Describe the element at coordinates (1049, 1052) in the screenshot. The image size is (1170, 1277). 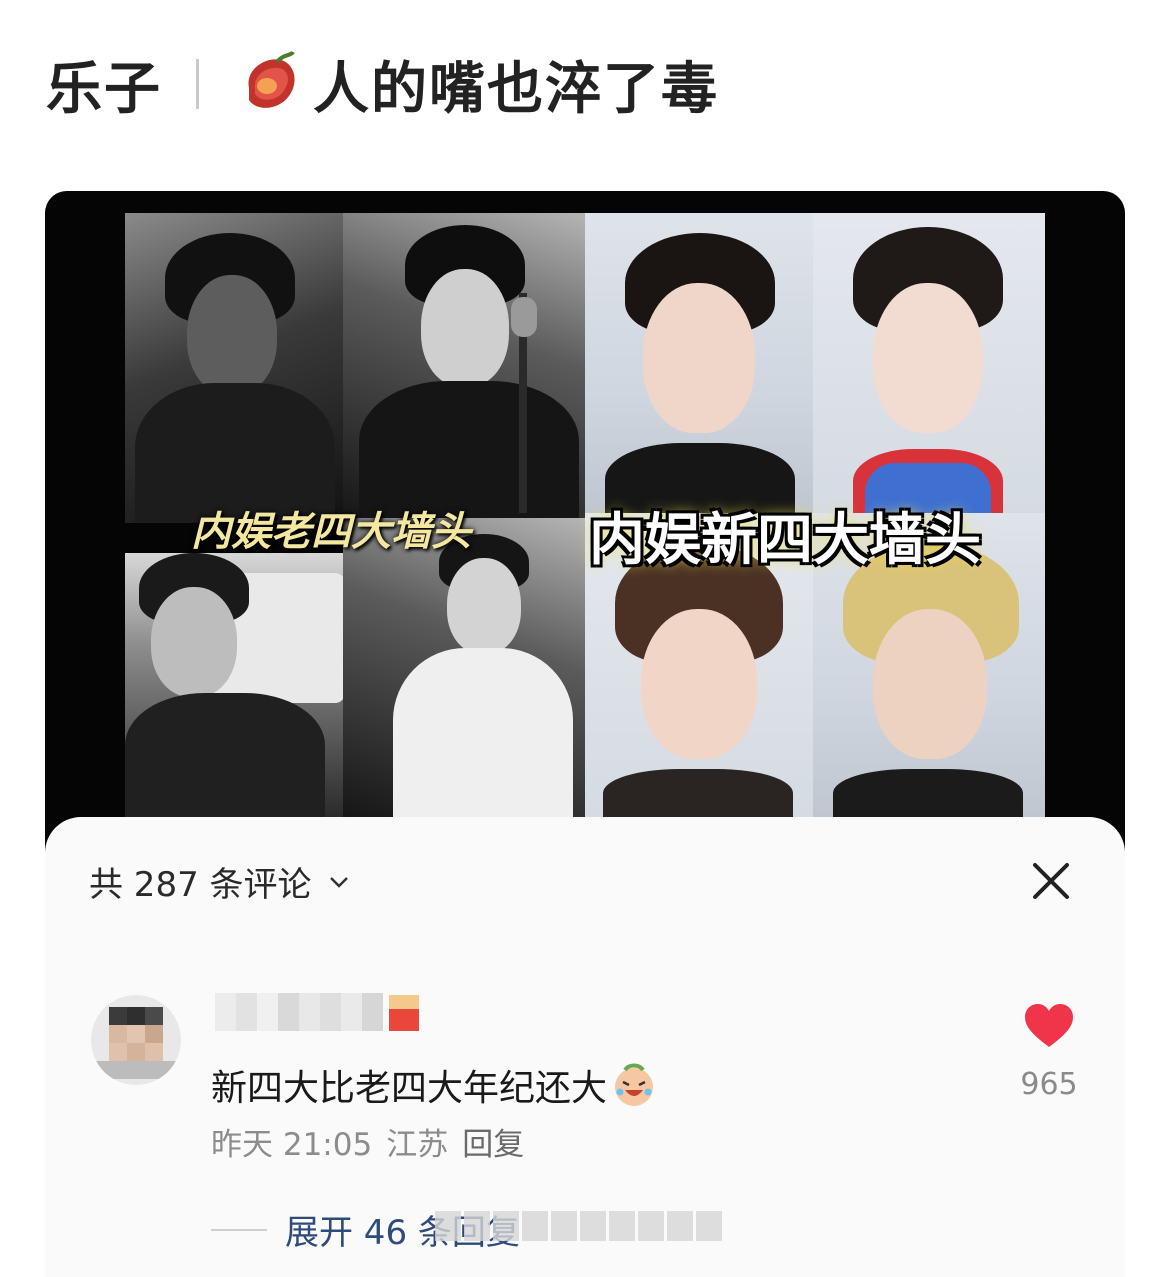
I see `like-control: 965` at that location.